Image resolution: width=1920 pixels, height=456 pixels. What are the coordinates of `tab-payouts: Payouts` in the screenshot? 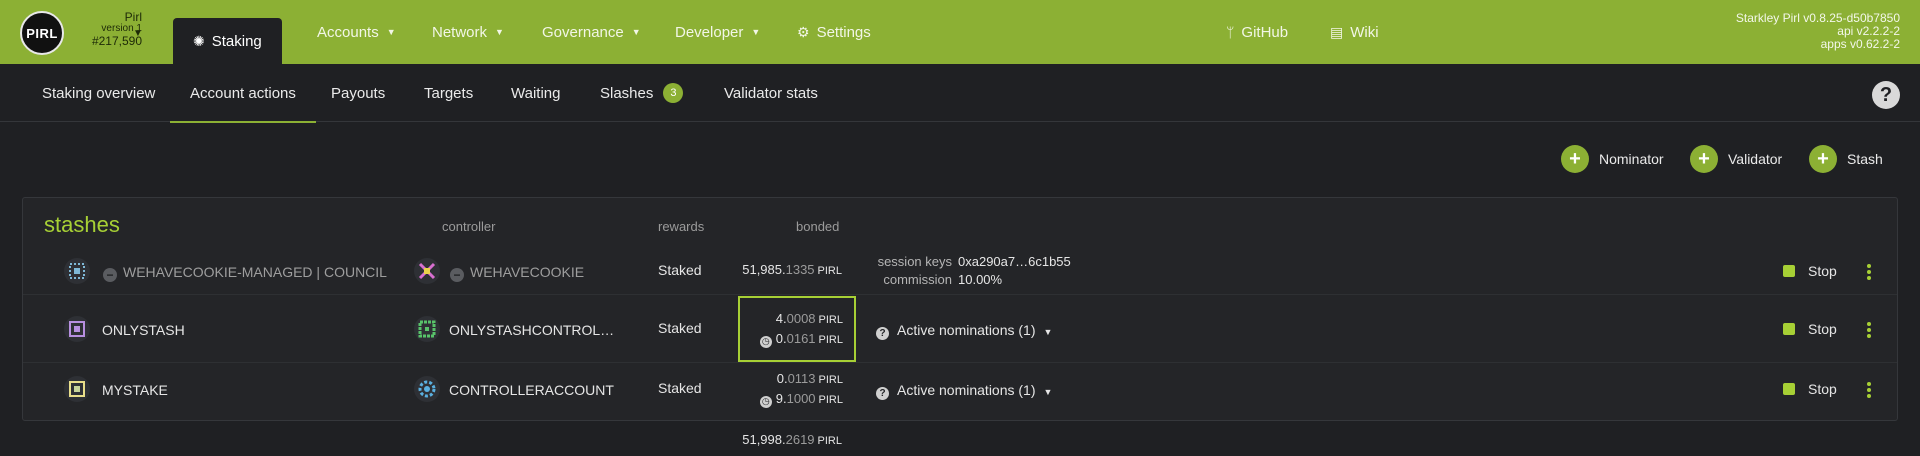 It's located at (358, 93).